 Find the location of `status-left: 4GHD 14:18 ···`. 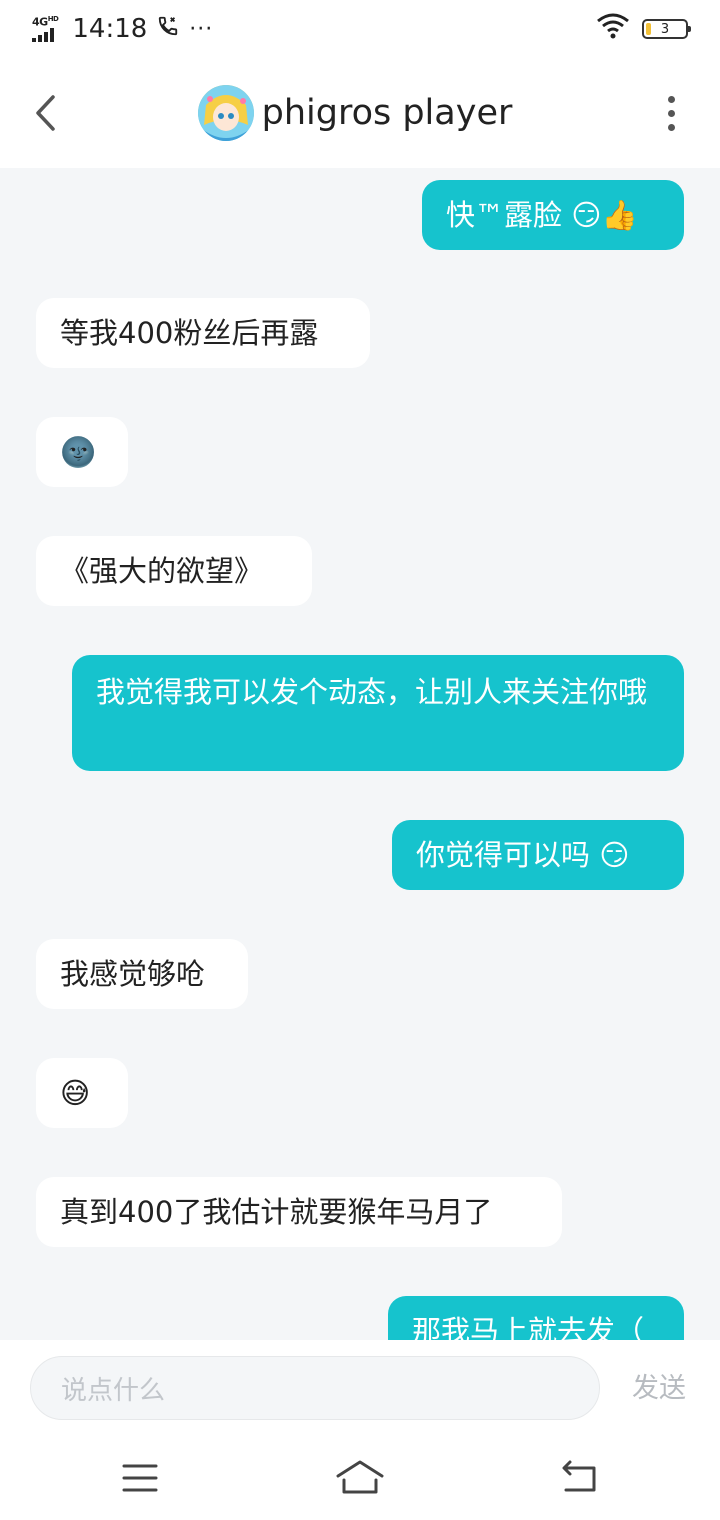

status-left: 4GHD 14:18 ··· is located at coordinates (122, 29).